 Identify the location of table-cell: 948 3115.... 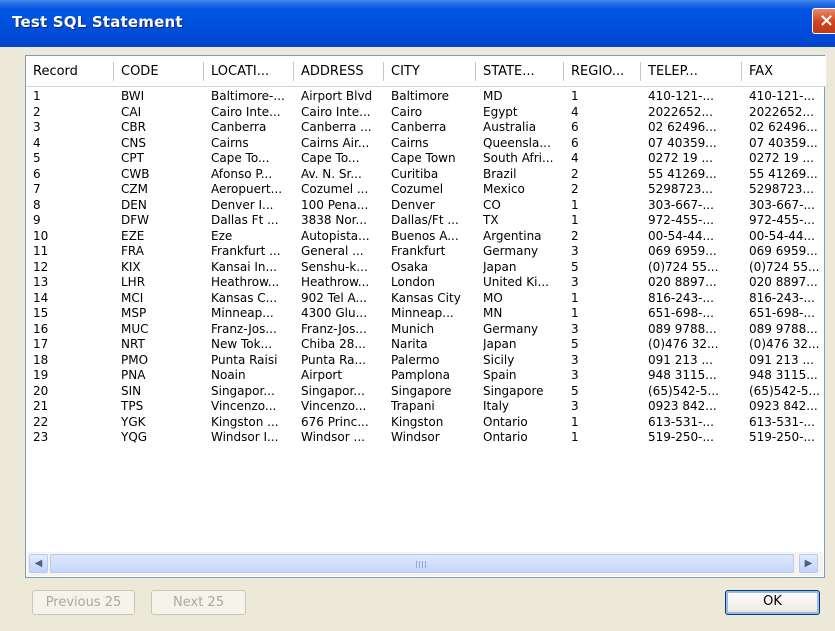
(682, 375).